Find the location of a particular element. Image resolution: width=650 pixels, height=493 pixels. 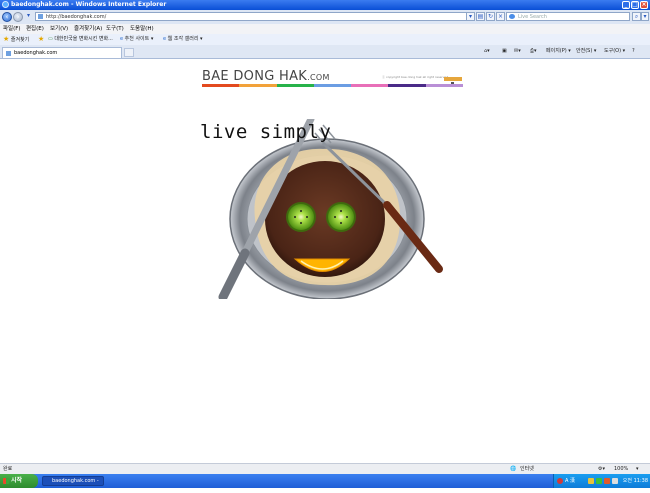

ime-icon is located at coordinates (560, 481).